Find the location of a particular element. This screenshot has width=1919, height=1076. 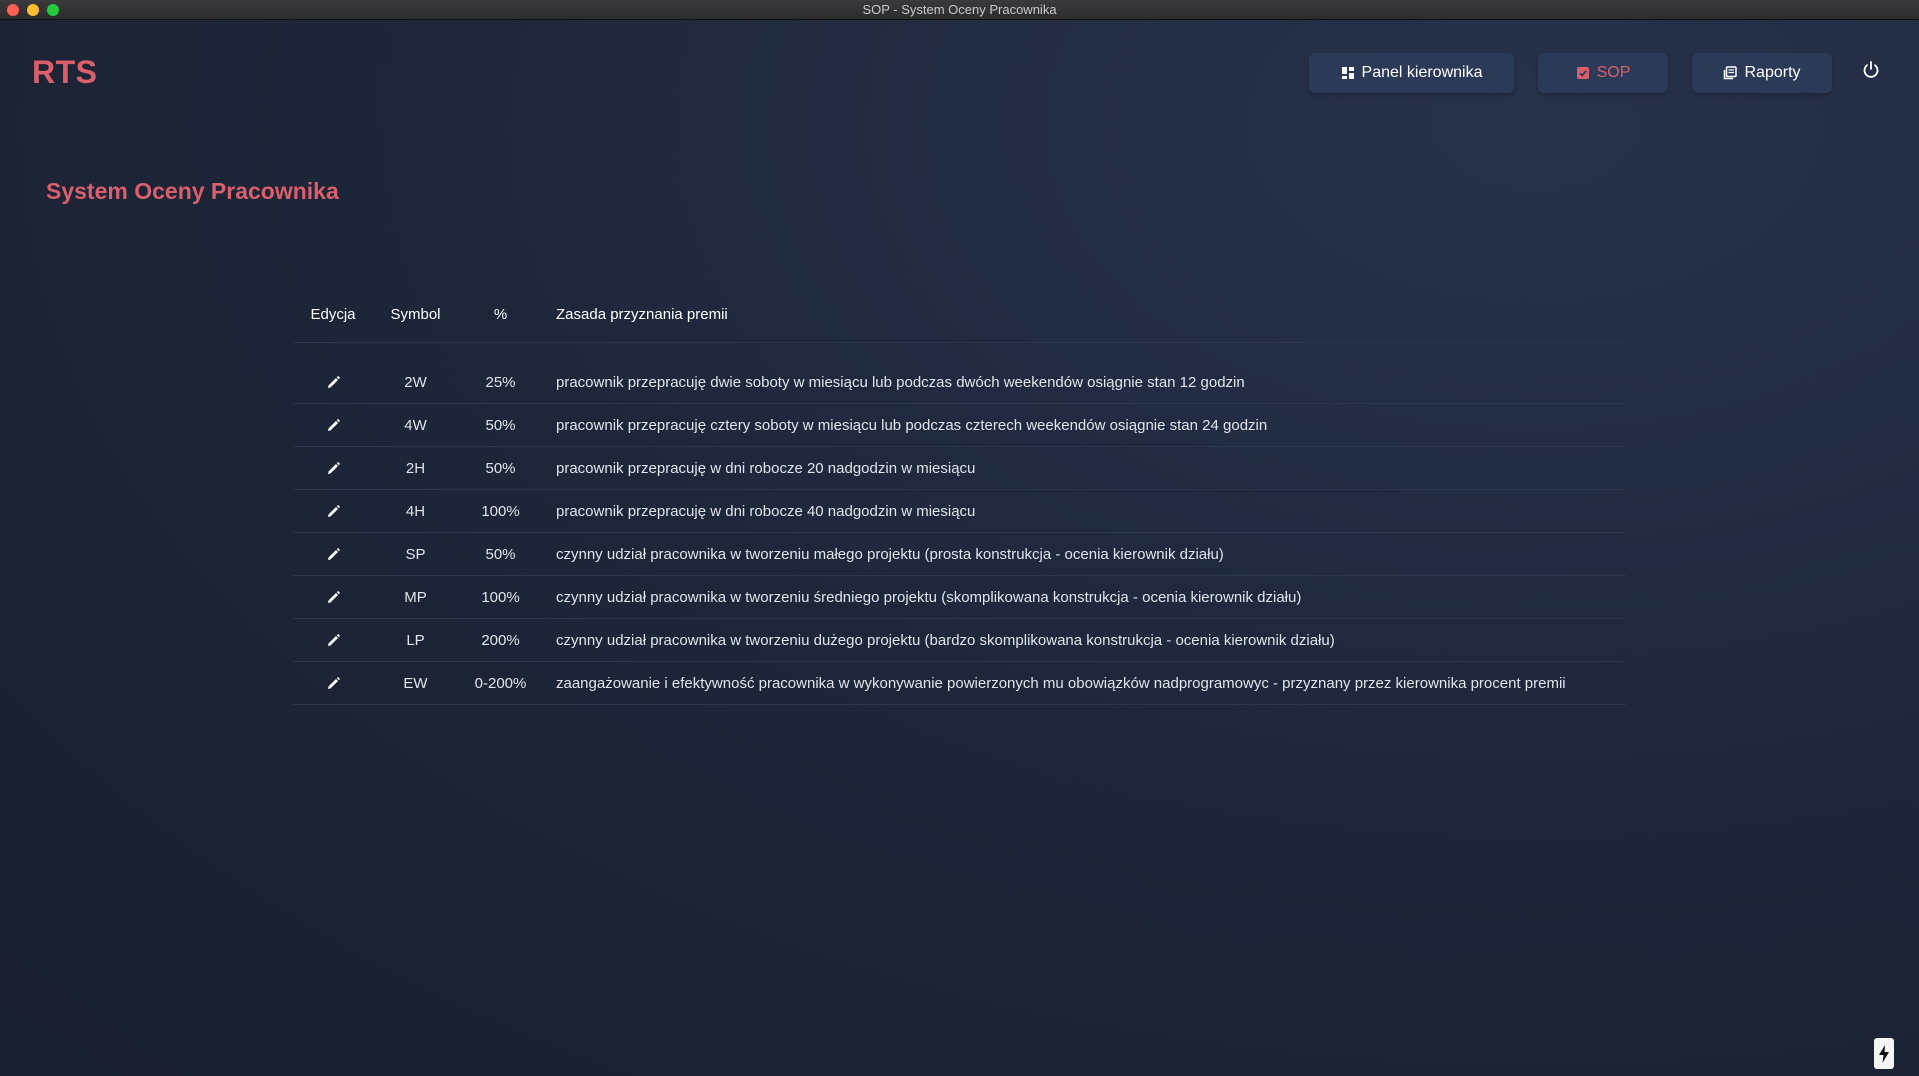

column-header-symbol: Symbol is located at coordinates (415, 314).